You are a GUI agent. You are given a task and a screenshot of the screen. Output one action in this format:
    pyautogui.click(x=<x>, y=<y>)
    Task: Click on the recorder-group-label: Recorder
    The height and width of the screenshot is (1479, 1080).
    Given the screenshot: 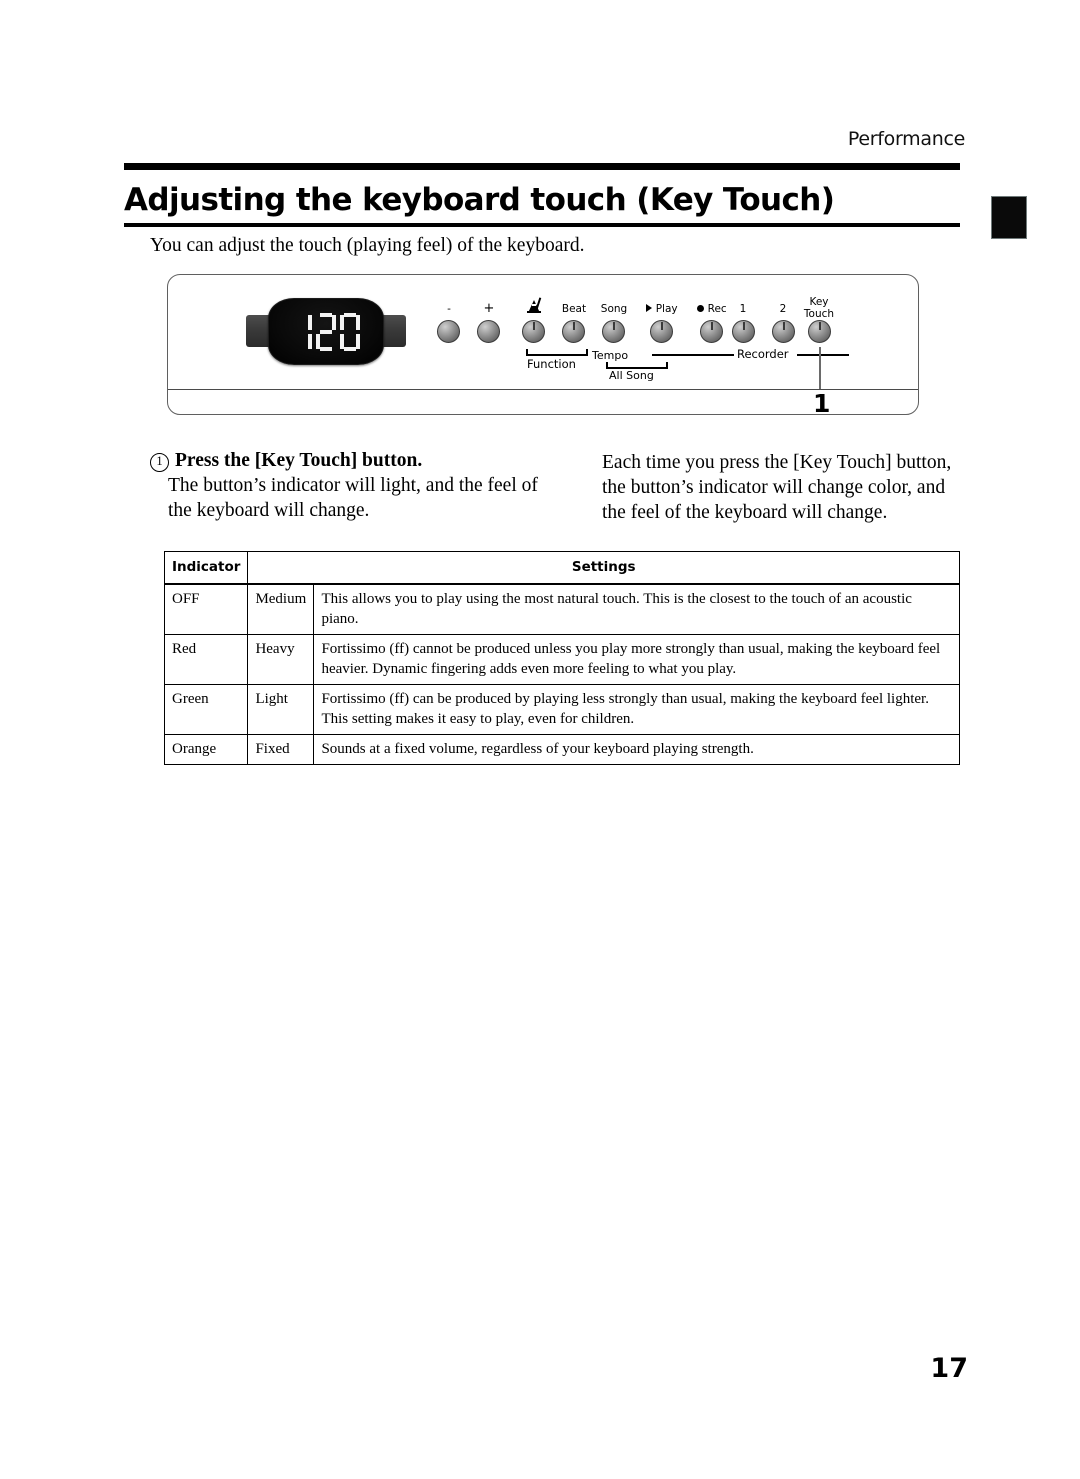 What is the action you would take?
    pyautogui.click(x=763, y=354)
    